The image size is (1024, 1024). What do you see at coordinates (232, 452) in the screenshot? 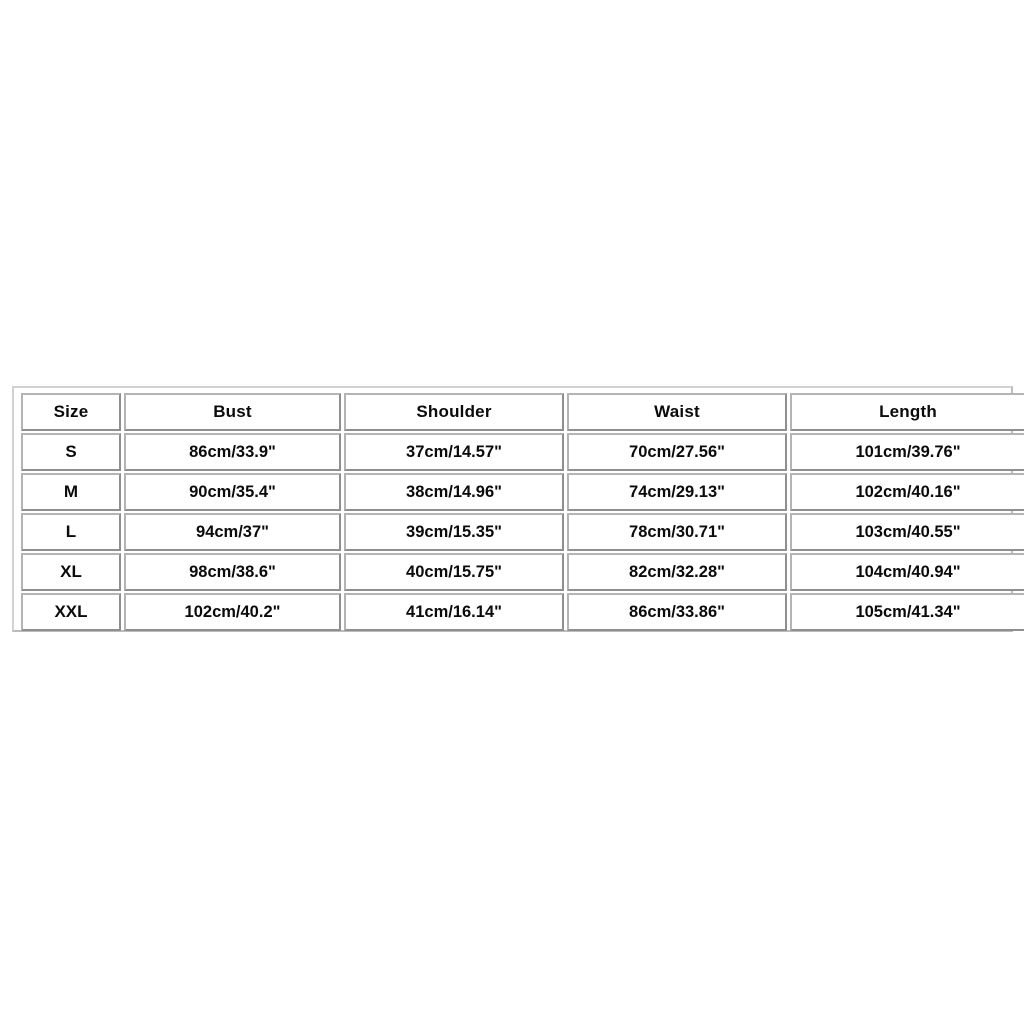
I see `cell-bust: 86cm/33.9"` at bounding box center [232, 452].